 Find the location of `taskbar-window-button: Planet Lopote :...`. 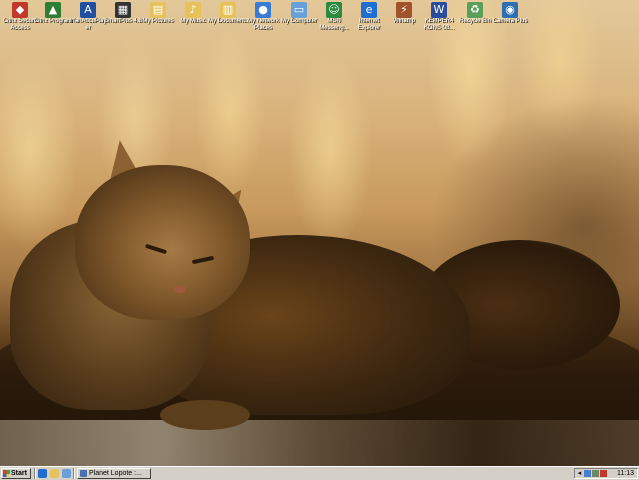

taskbar-window-button: Planet Lopote :... is located at coordinates (114, 473).